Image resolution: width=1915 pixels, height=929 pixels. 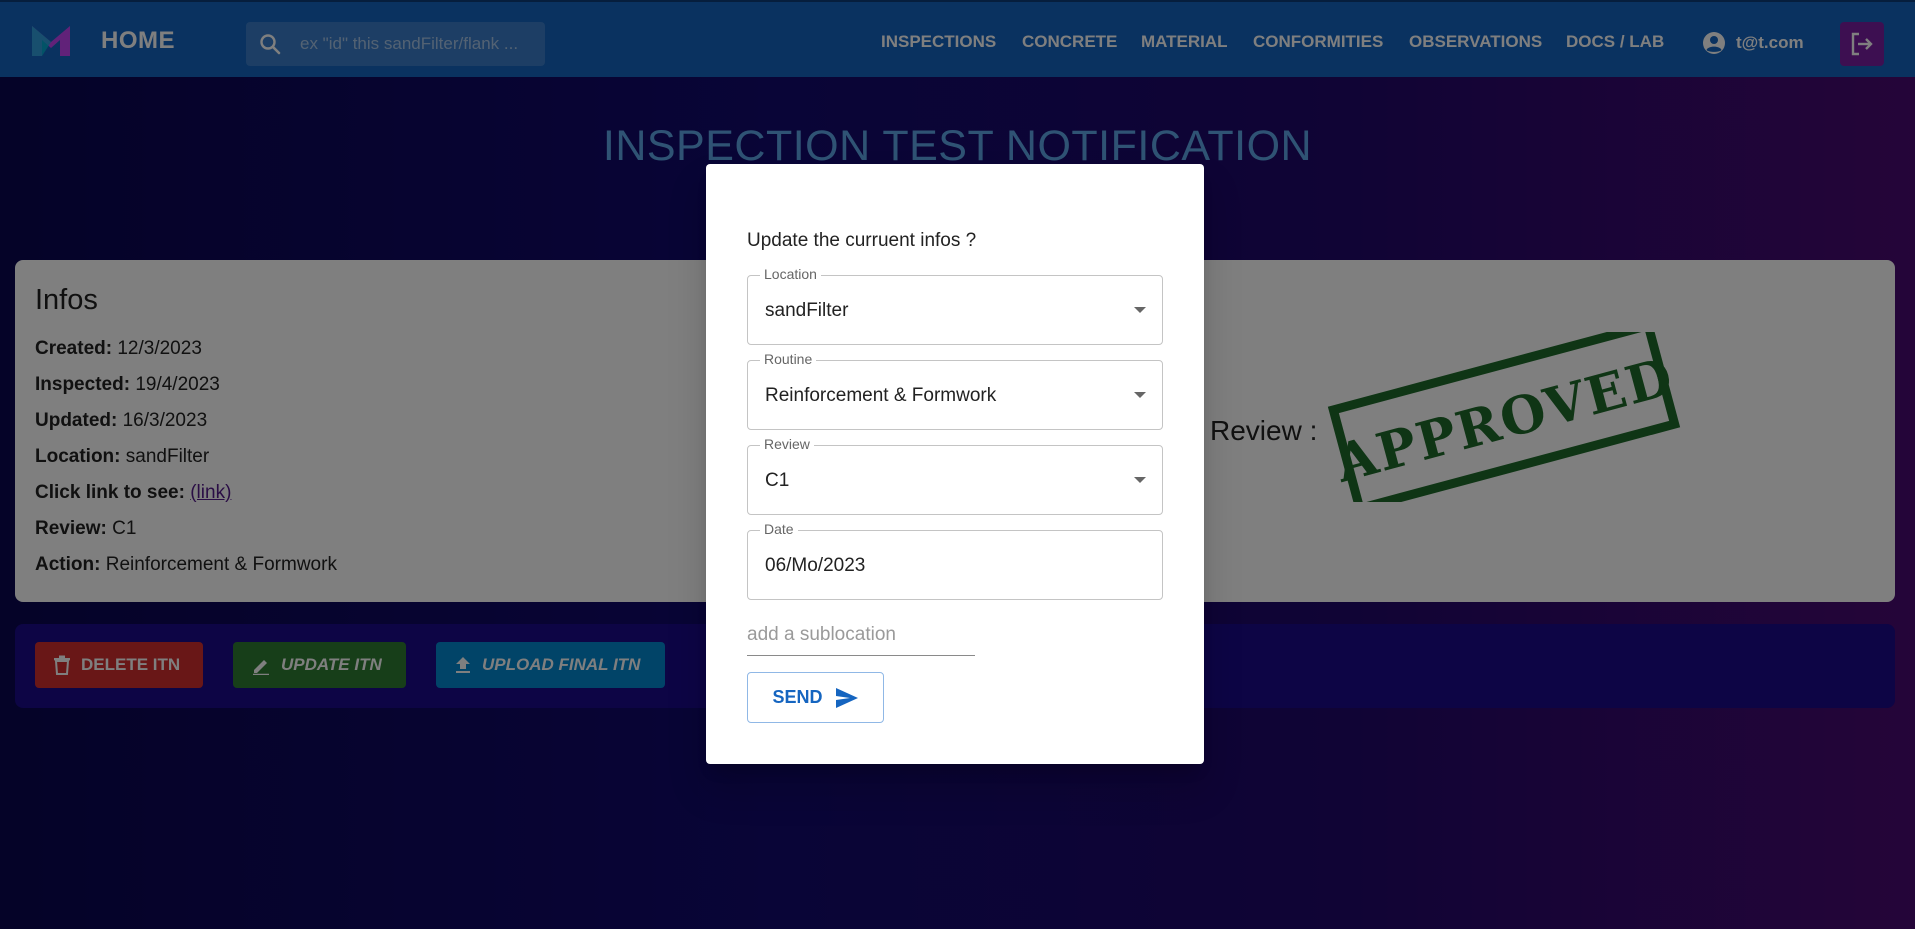 I want to click on routine-select: Routine Reinforcement & Formwork, so click(x=955, y=390).